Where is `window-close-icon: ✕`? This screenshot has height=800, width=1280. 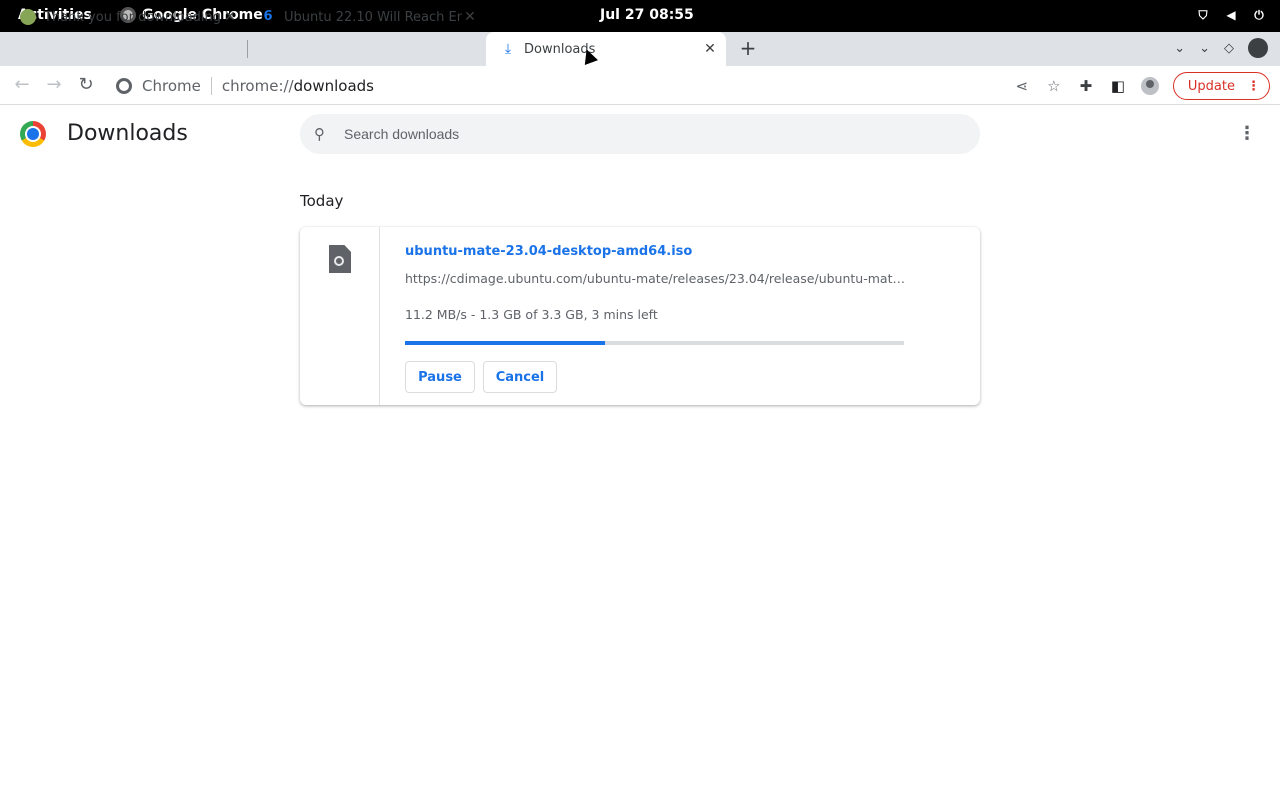 window-close-icon: ✕ is located at coordinates (1258, 48).